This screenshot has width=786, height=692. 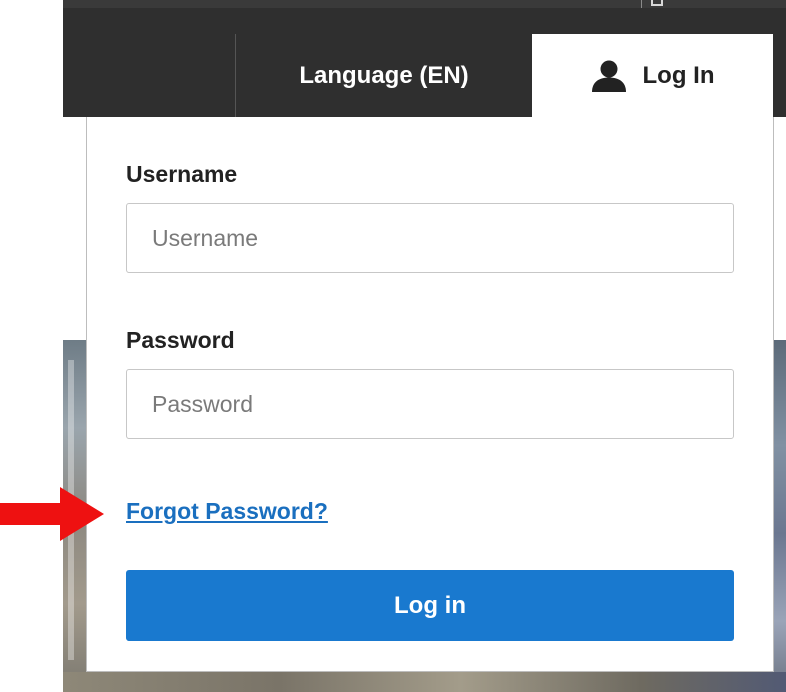 I want to click on top-strip, so click(x=424, y=4).